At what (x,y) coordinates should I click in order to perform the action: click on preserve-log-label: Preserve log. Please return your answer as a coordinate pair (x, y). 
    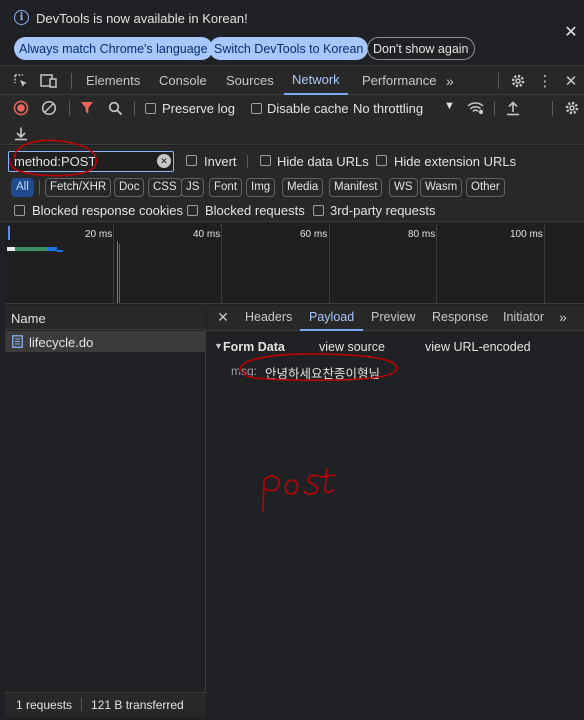
    Looking at the image, I should click on (198, 108).